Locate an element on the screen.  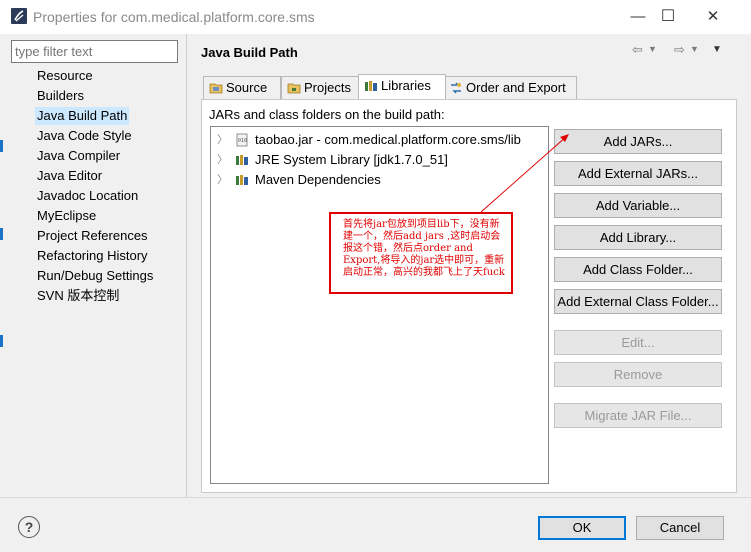
jar-file-icon: 010 is located at coordinates (242, 140).